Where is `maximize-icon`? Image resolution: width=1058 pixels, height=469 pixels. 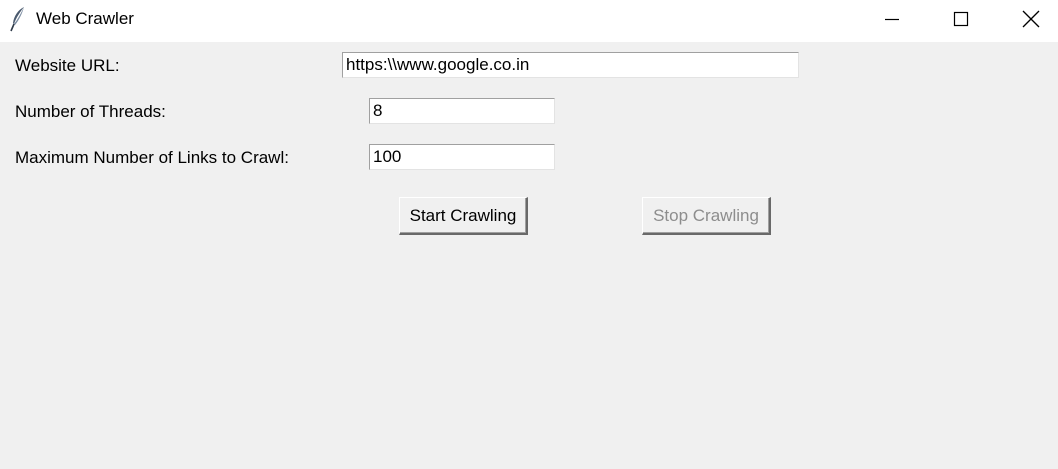 maximize-icon is located at coordinates (961, 19).